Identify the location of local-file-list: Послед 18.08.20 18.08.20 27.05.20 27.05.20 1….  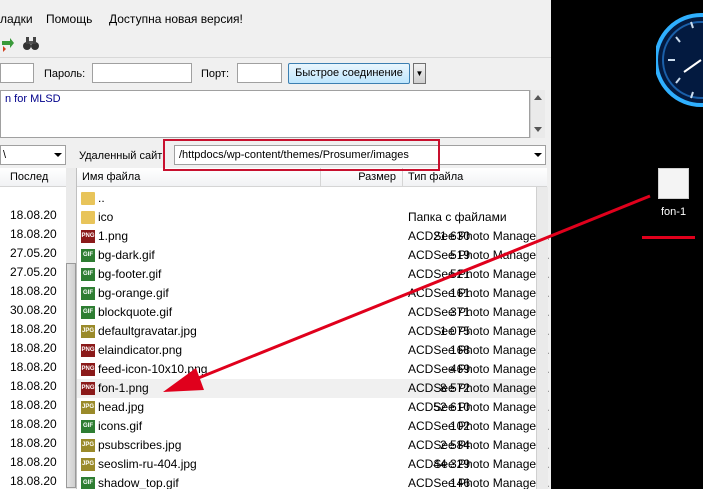
(33, 328).